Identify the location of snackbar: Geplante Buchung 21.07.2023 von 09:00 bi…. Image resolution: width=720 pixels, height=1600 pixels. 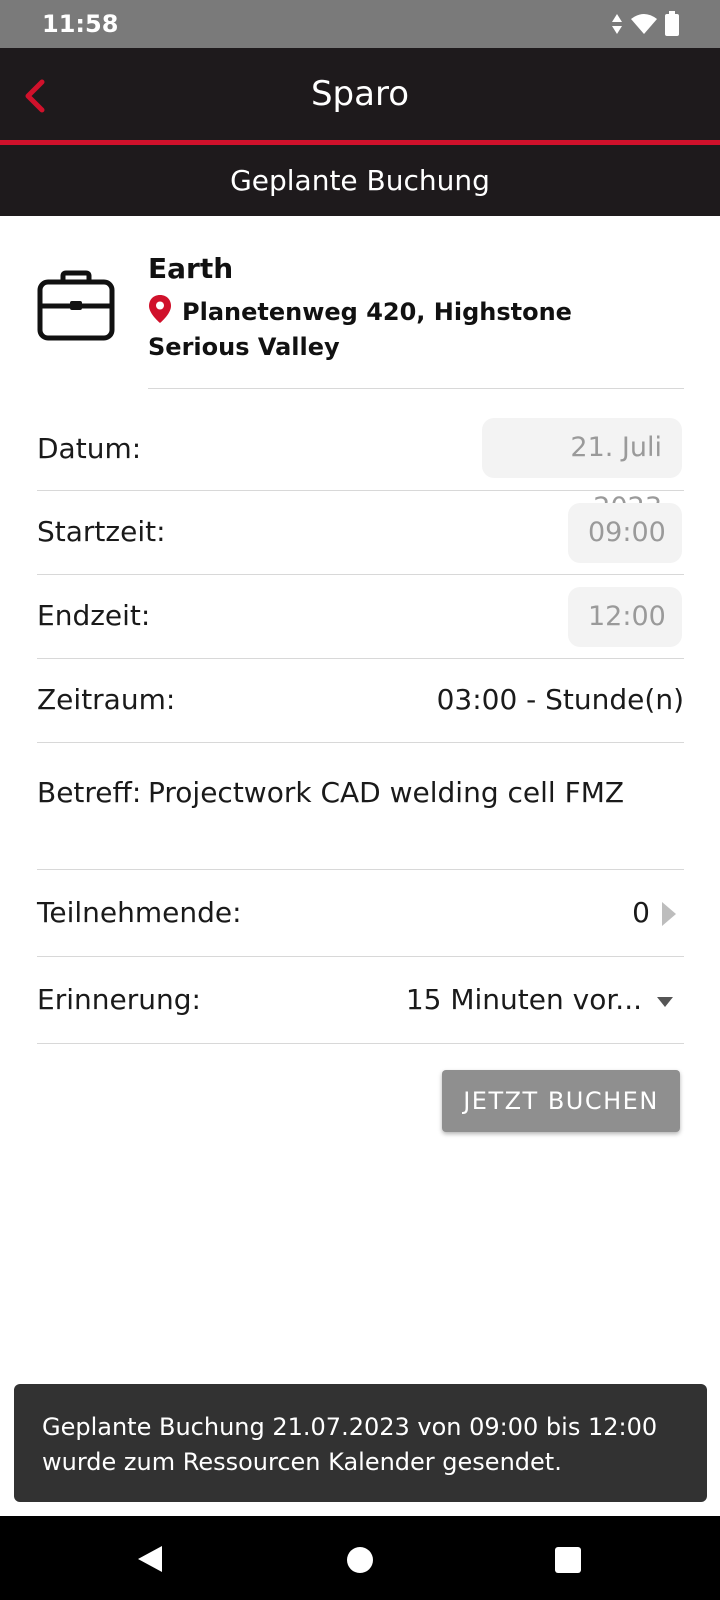
(360, 1443).